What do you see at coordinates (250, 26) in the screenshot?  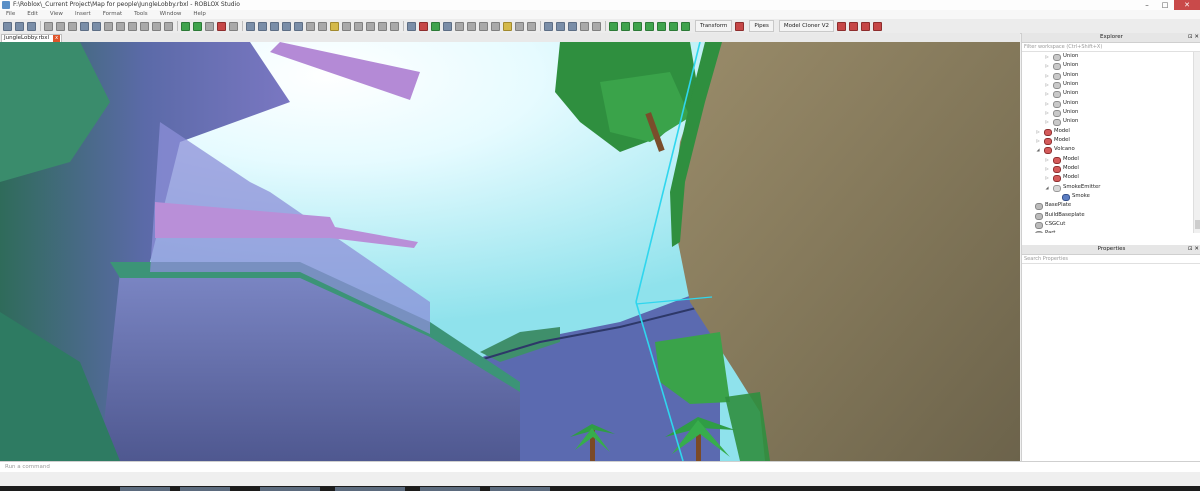 I see `explorer-icon` at bounding box center [250, 26].